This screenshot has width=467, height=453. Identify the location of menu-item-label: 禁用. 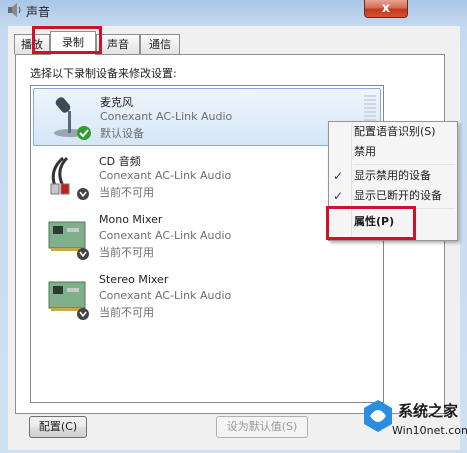
(365, 151).